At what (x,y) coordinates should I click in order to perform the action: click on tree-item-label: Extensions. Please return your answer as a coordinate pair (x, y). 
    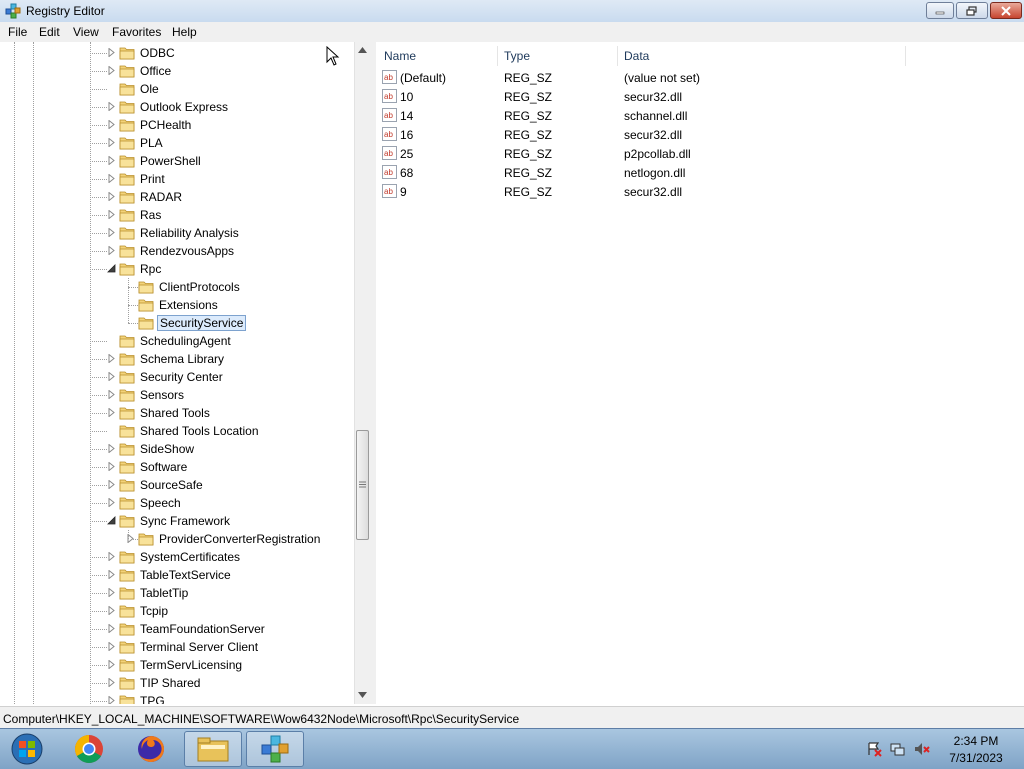
    Looking at the image, I should click on (188, 305).